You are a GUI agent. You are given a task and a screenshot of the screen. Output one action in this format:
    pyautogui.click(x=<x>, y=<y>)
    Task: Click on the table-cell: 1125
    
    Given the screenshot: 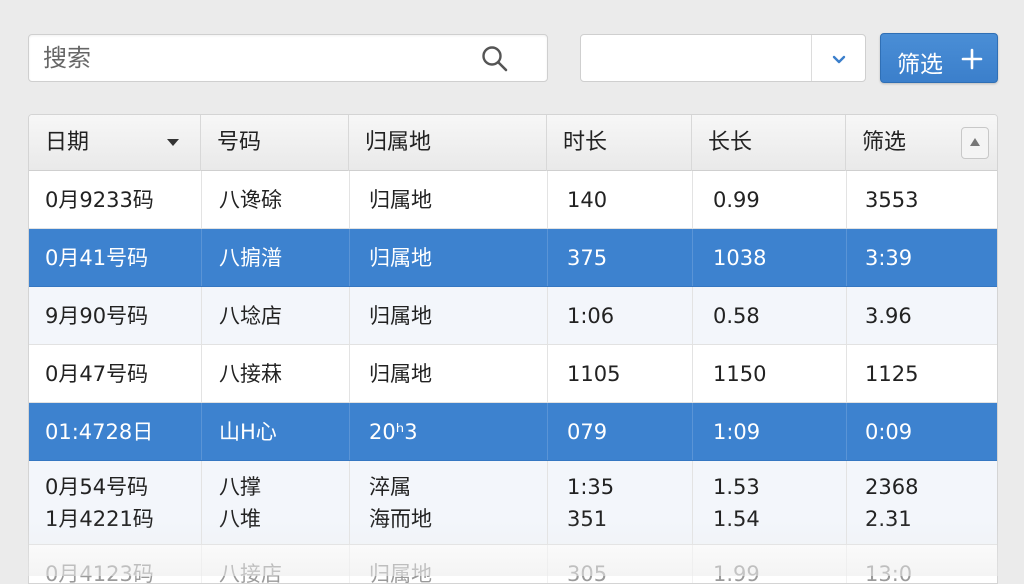 What is the action you would take?
    pyautogui.click(x=892, y=374)
    